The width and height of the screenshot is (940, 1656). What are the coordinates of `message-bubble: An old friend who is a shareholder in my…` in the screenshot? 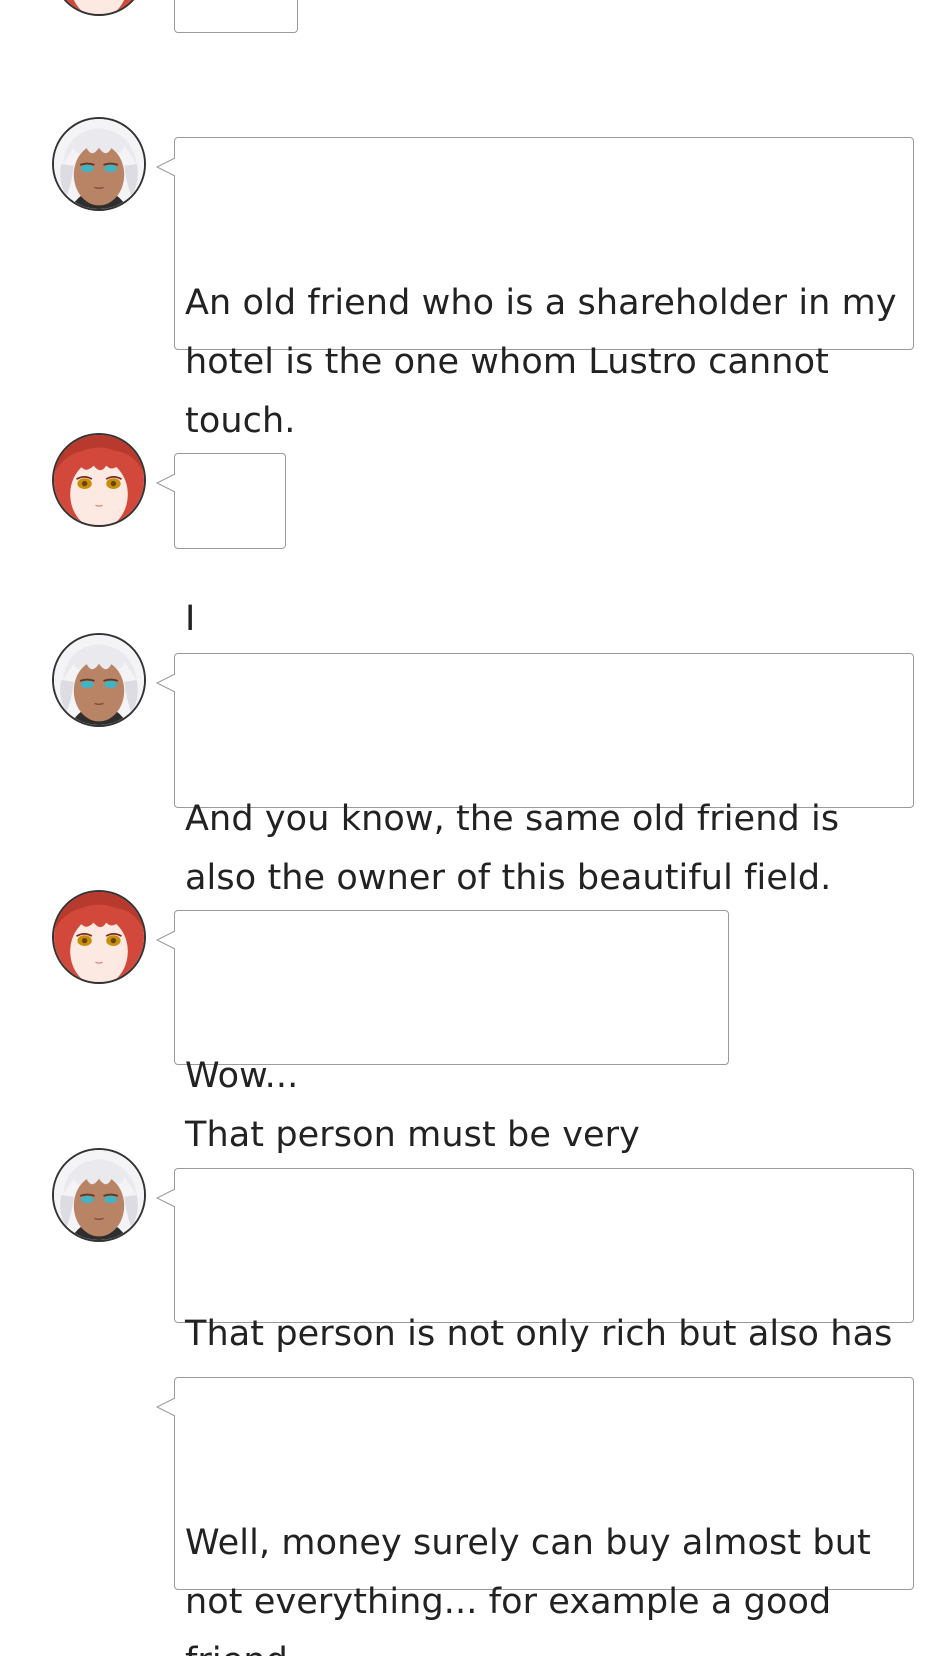 It's located at (534, 289).